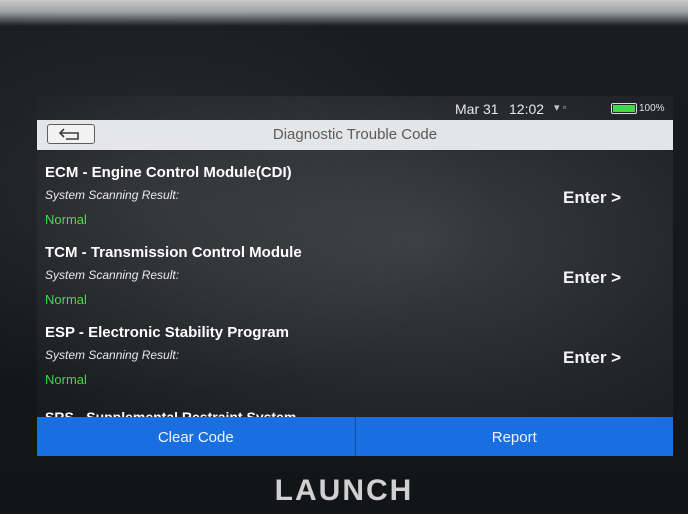 The width and height of the screenshot is (688, 514). What do you see at coordinates (344, 490) in the screenshot?
I see `brand-logo: LAUNCH` at bounding box center [344, 490].